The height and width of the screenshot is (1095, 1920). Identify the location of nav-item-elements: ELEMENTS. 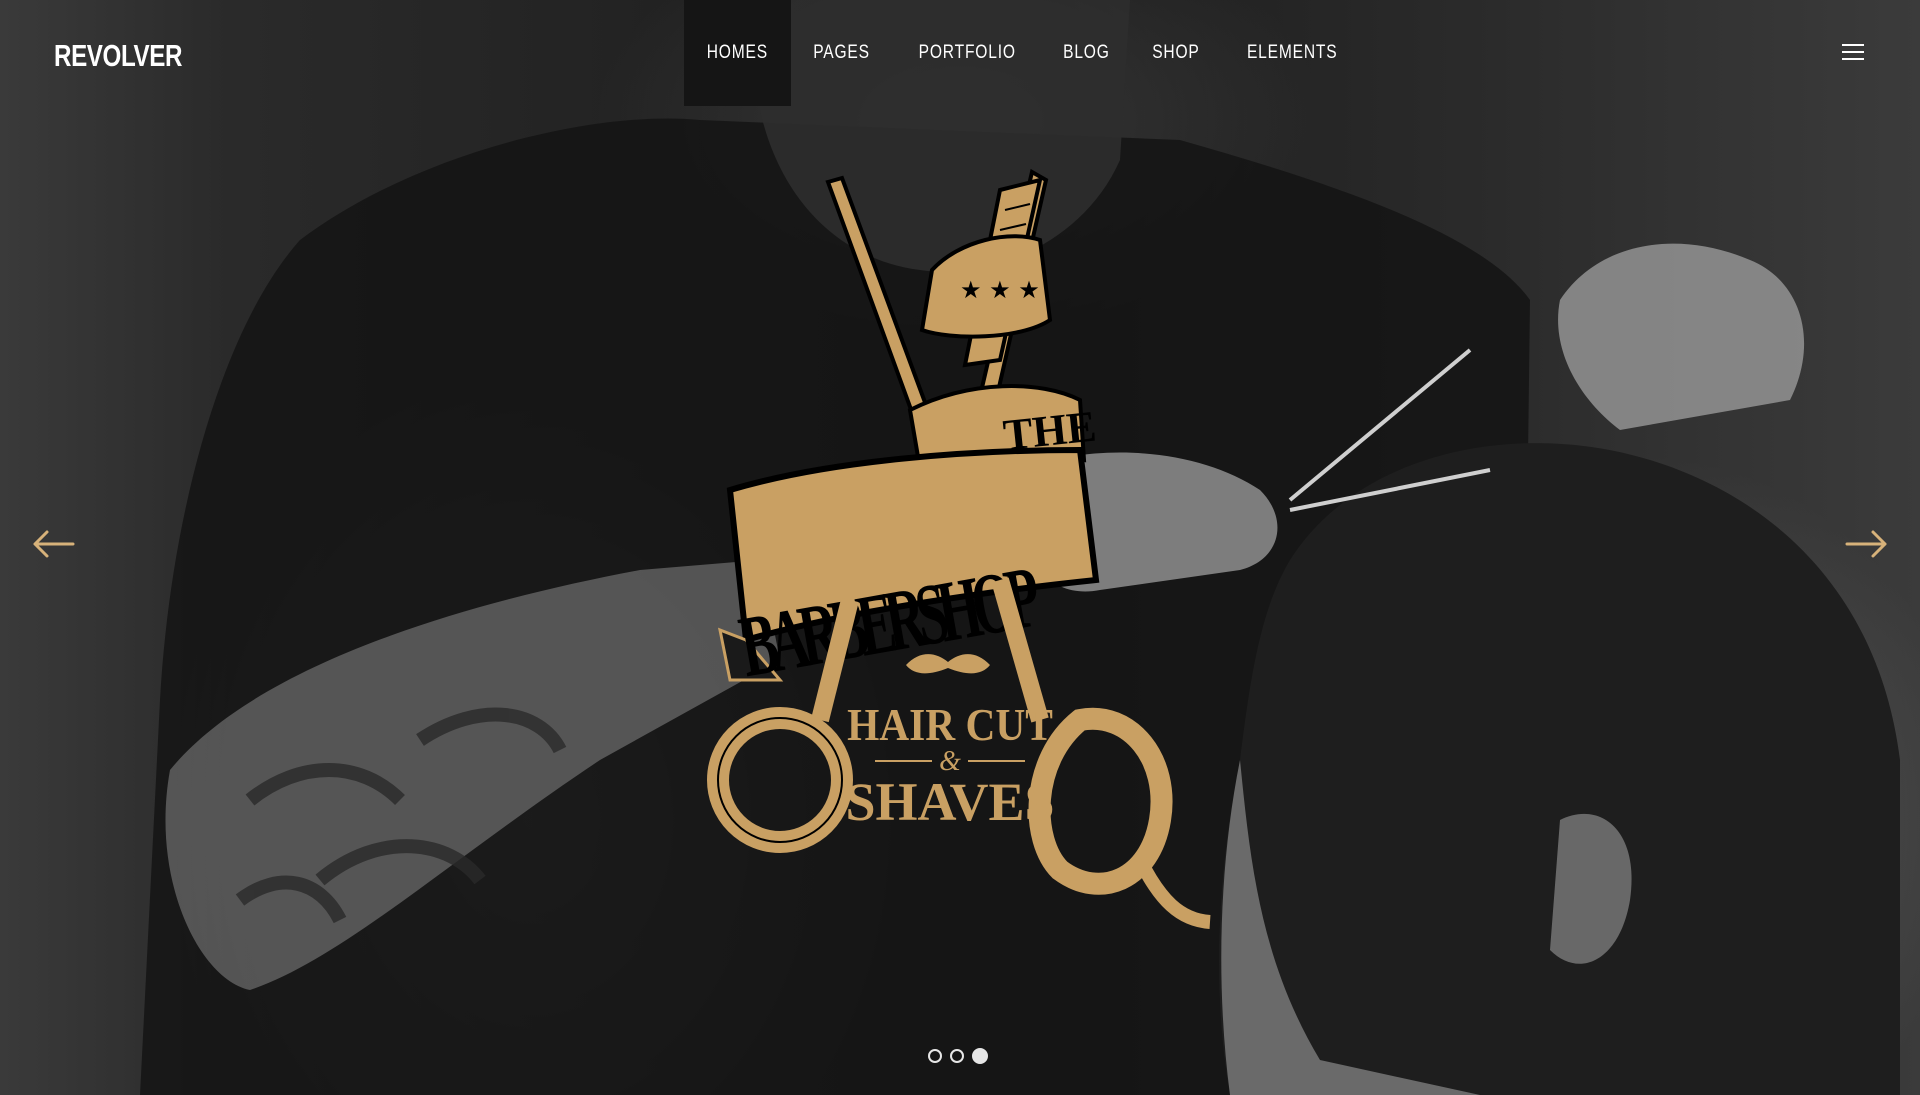
(1292, 53).